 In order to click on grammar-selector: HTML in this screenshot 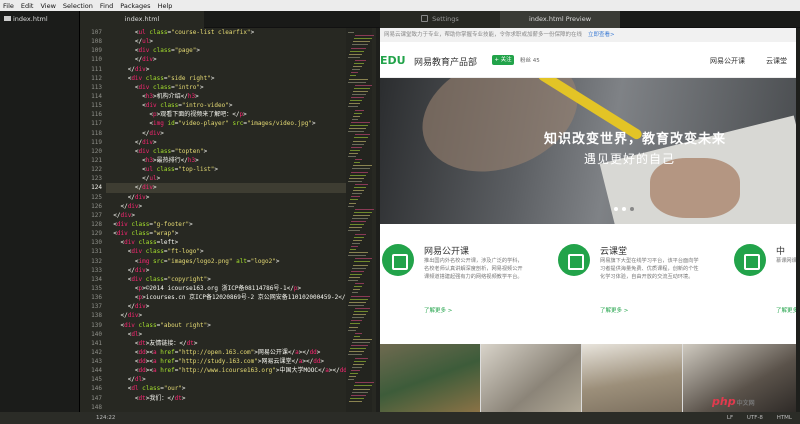, I will do `click(784, 418)`.